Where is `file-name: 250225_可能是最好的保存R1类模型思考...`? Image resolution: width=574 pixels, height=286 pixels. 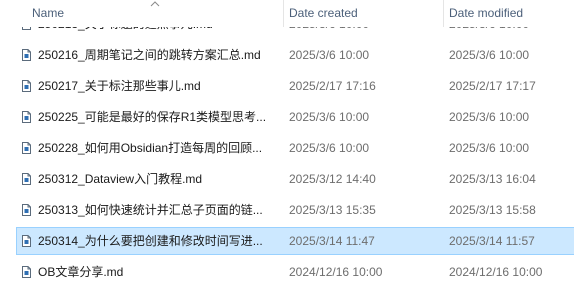 file-name: 250225_可能是最好的保存R1类模型思考... is located at coordinates (152, 117).